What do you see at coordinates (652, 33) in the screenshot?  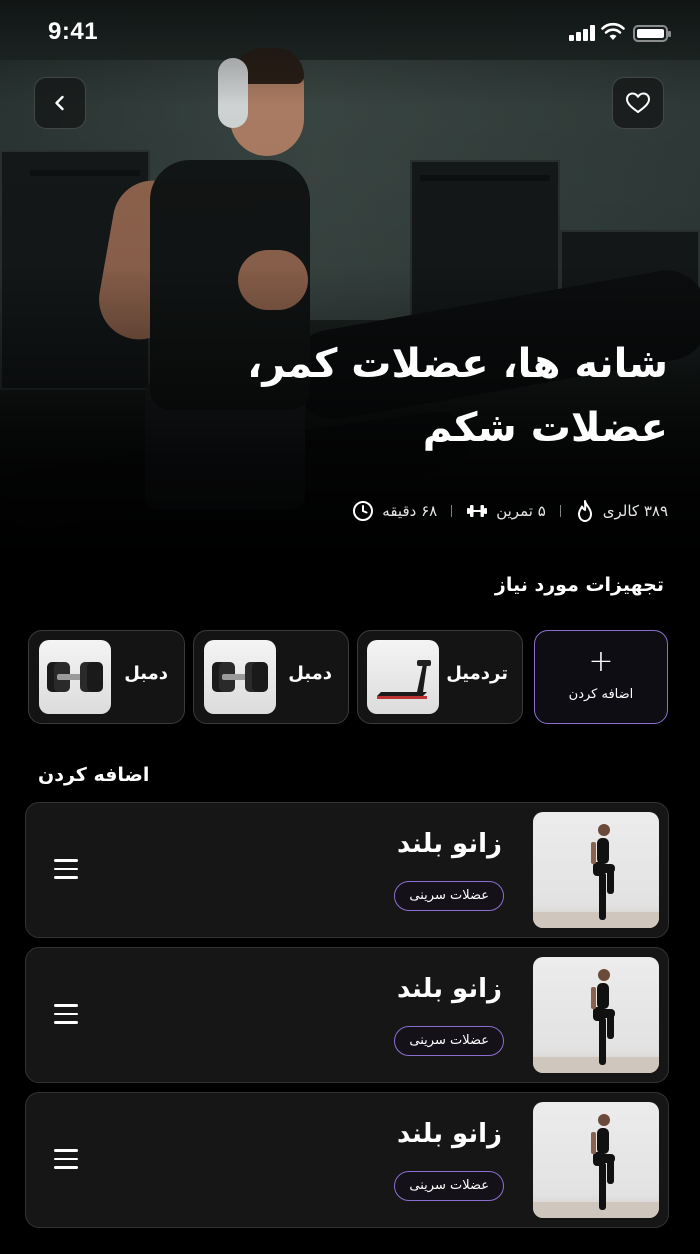 I see `battery-icon` at bounding box center [652, 33].